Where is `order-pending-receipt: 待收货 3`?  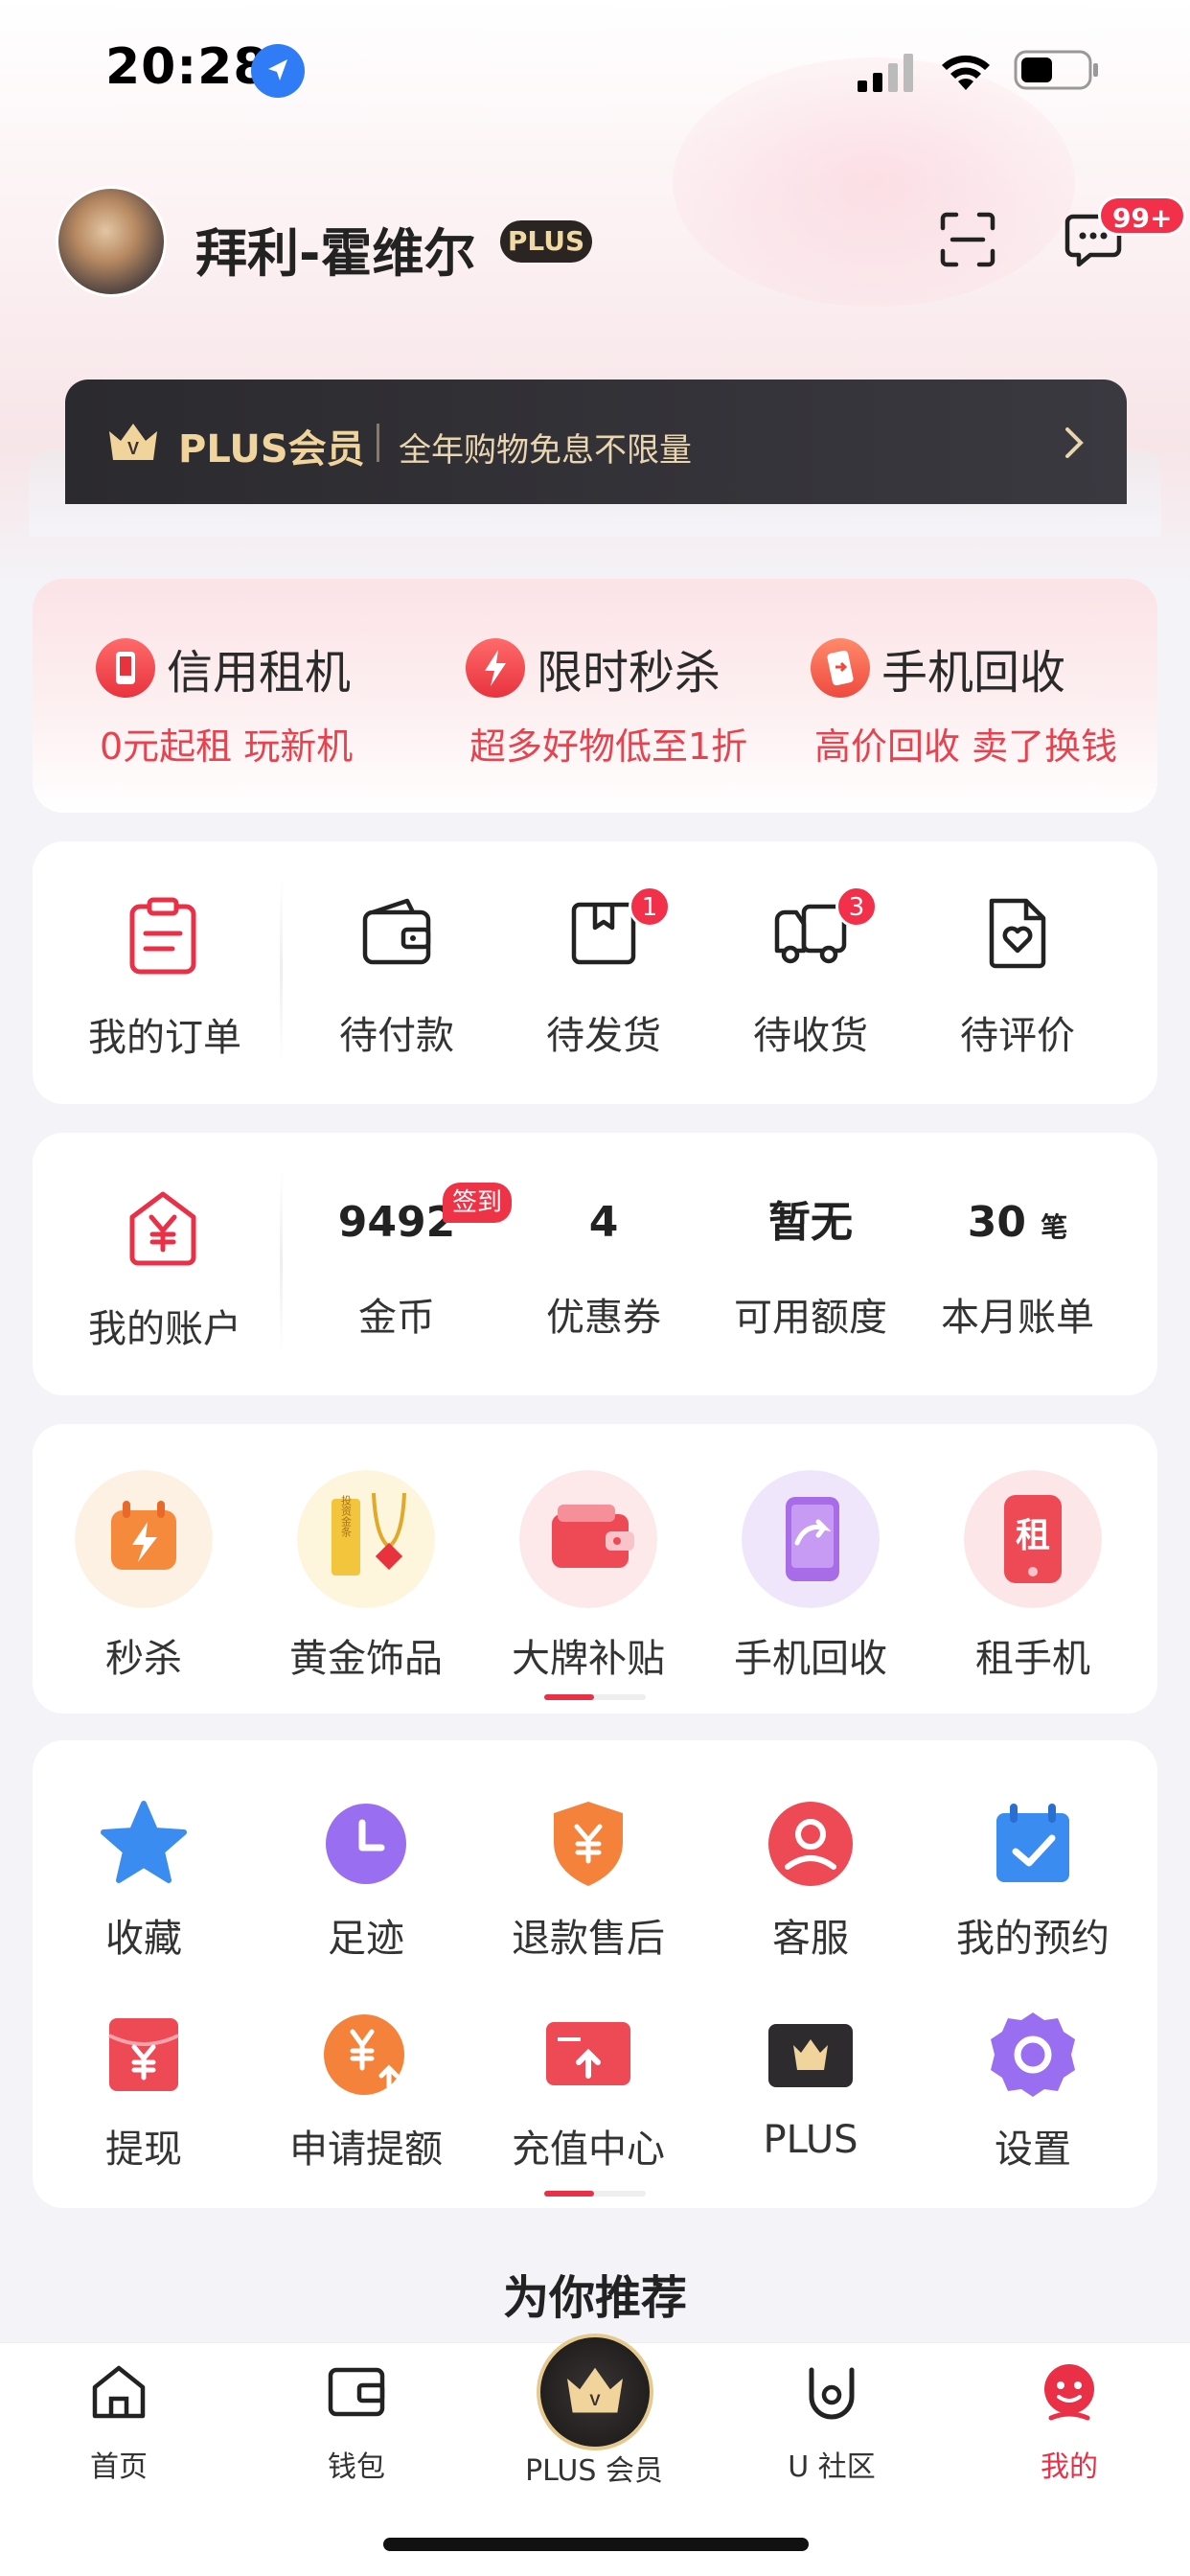
order-pending-receipt: 待收货 3 is located at coordinates (810, 973).